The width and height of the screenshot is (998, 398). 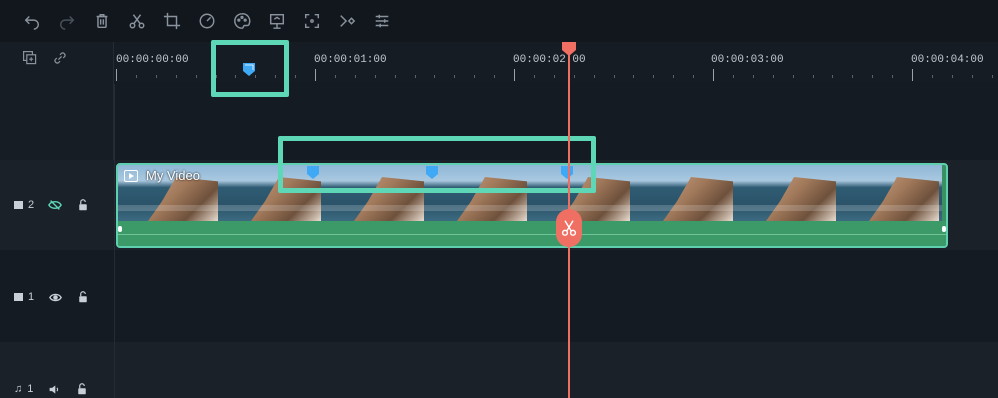 I want to click on eye-icon, so click(x=55, y=297).